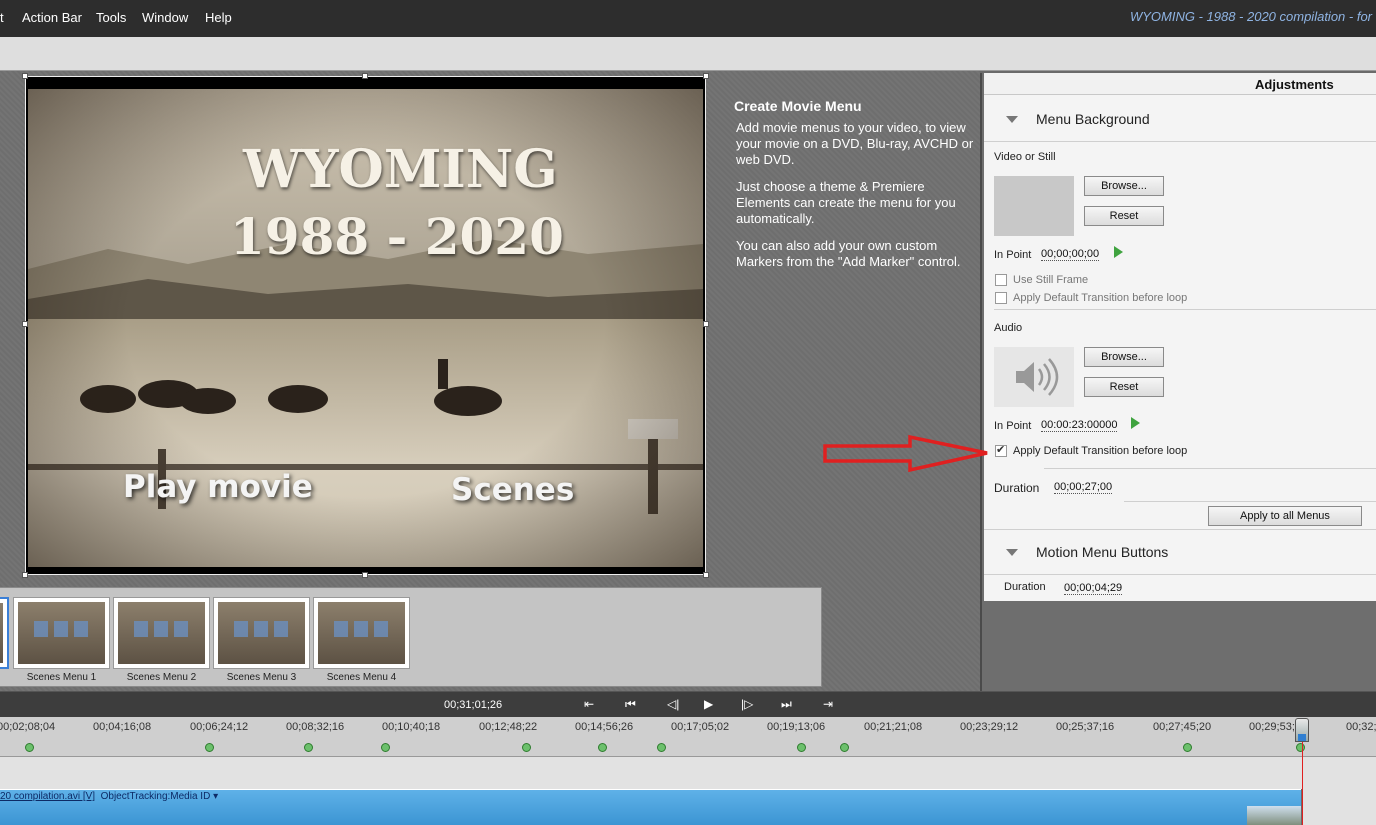 This screenshot has height=825, width=1376. What do you see at coordinates (361, 677) in the screenshot?
I see `thumbnail-label: Scenes Menu 4` at bounding box center [361, 677].